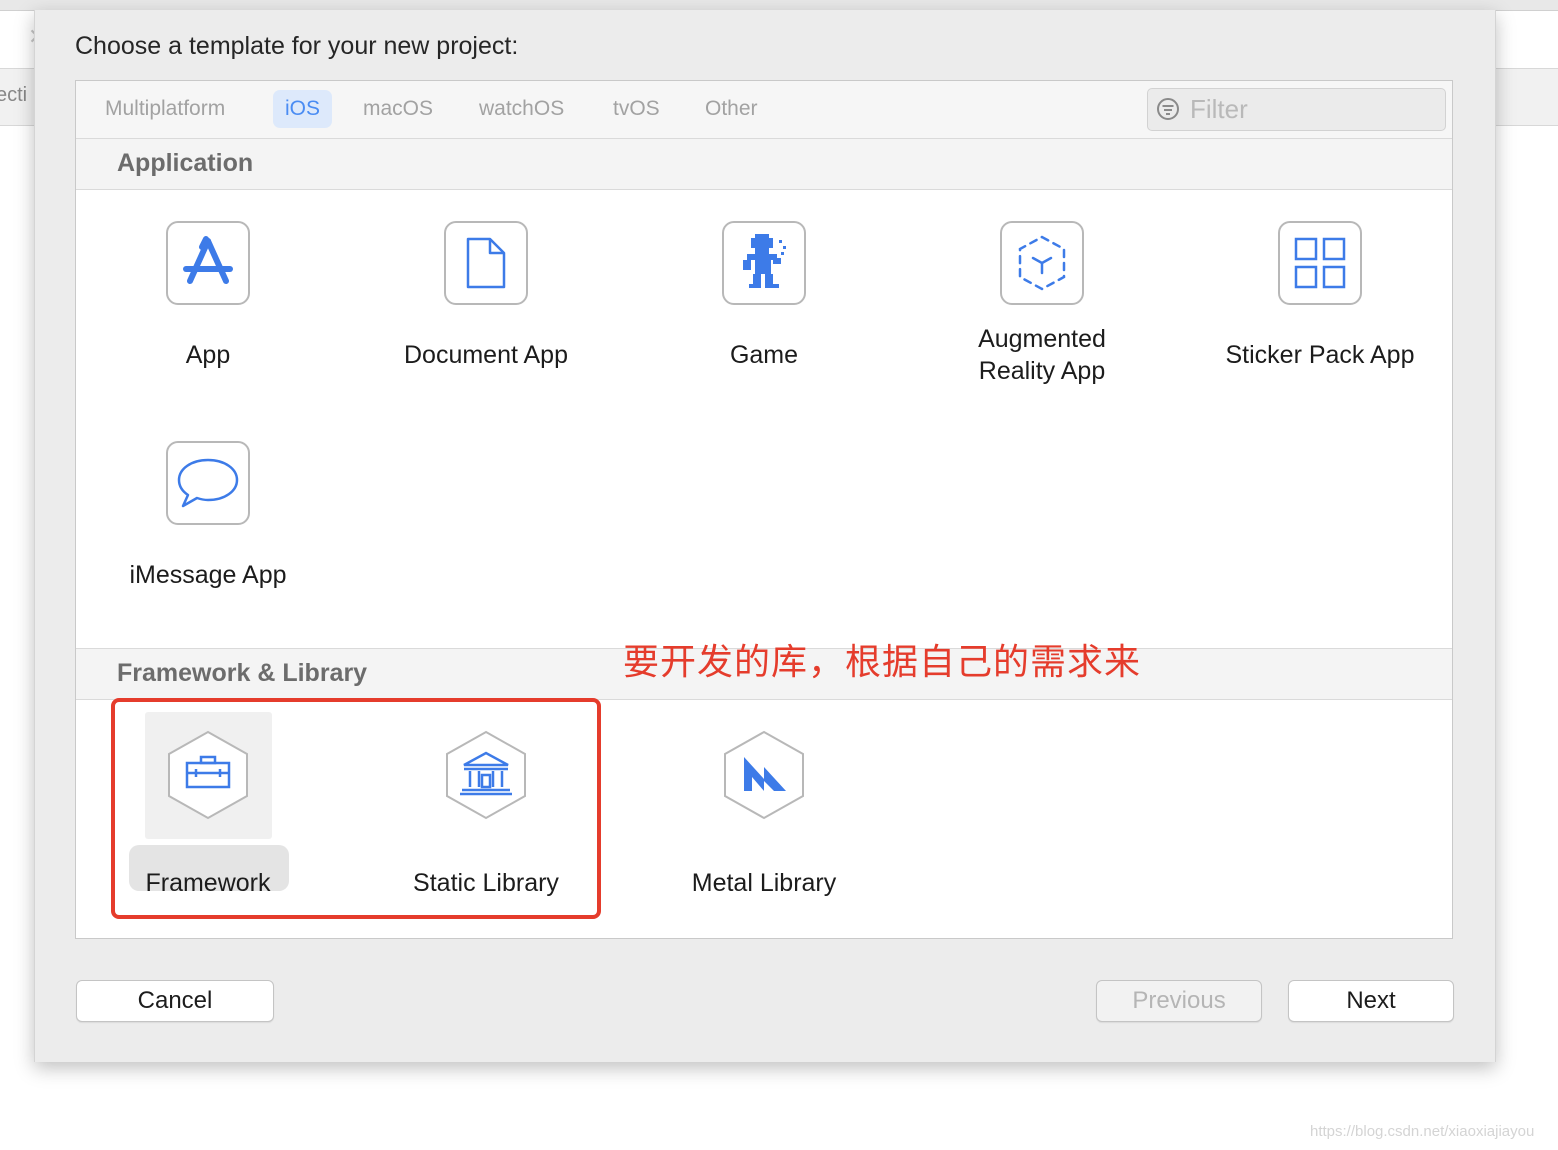  What do you see at coordinates (175, 1001) in the screenshot?
I see `cancel-button: Cancel` at bounding box center [175, 1001].